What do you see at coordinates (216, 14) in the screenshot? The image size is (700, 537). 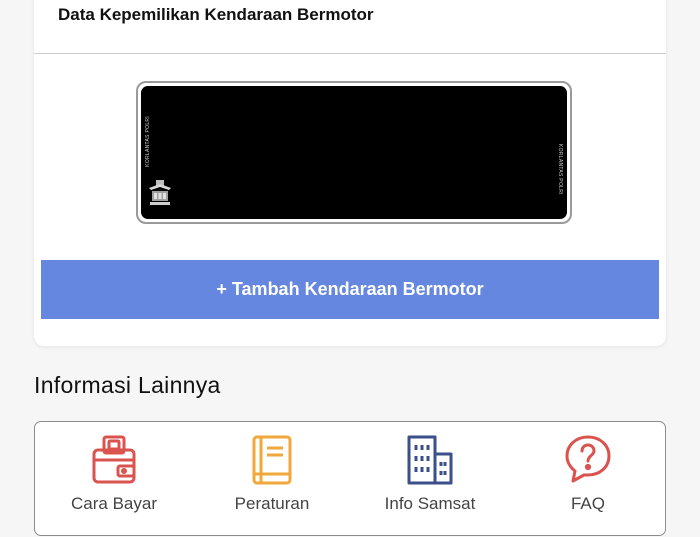 I see `card-title: Data Kepemilikan Kendaraan Bermotor` at bounding box center [216, 14].